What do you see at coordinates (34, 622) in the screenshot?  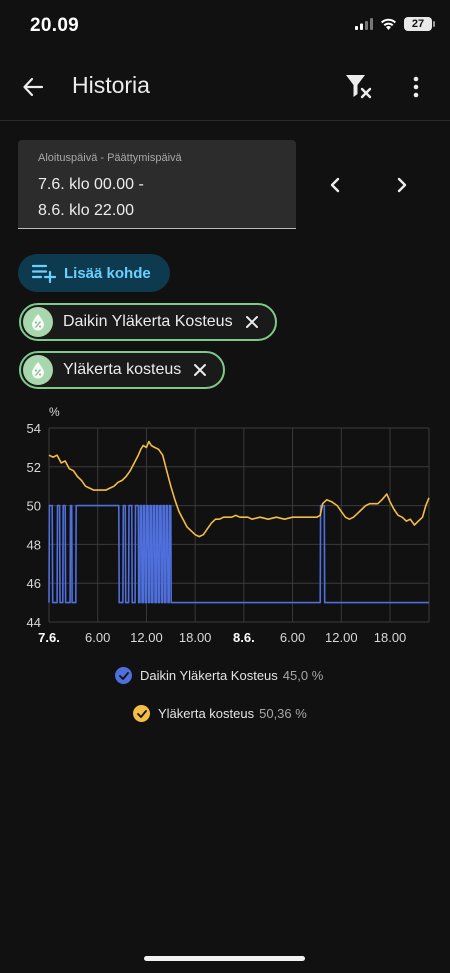 I see `y-tick-label: 44` at bounding box center [34, 622].